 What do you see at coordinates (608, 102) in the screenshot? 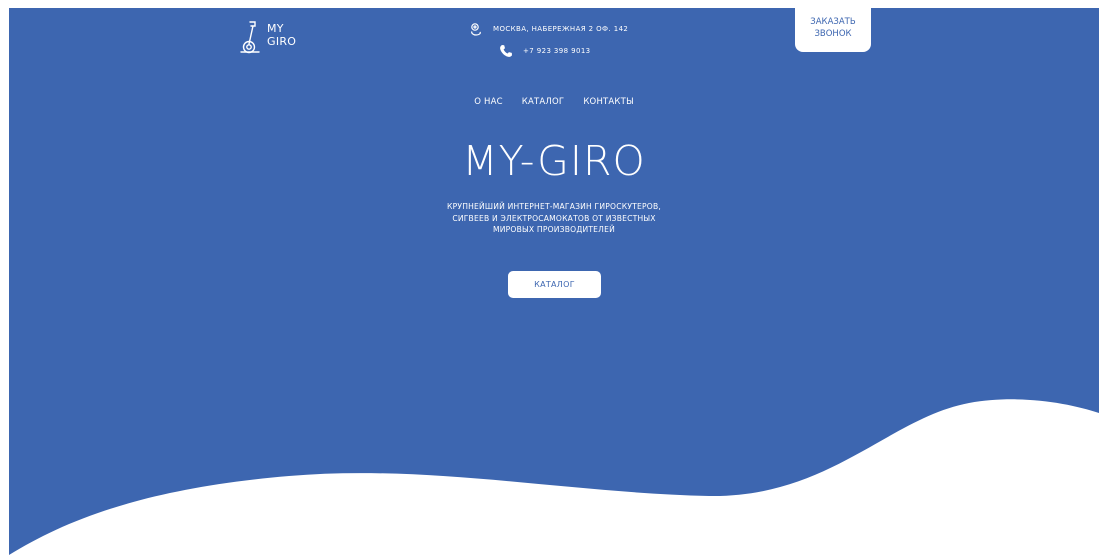
I see `nav-item-contacts: КОНТАКТЫ` at bounding box center [608, 102].